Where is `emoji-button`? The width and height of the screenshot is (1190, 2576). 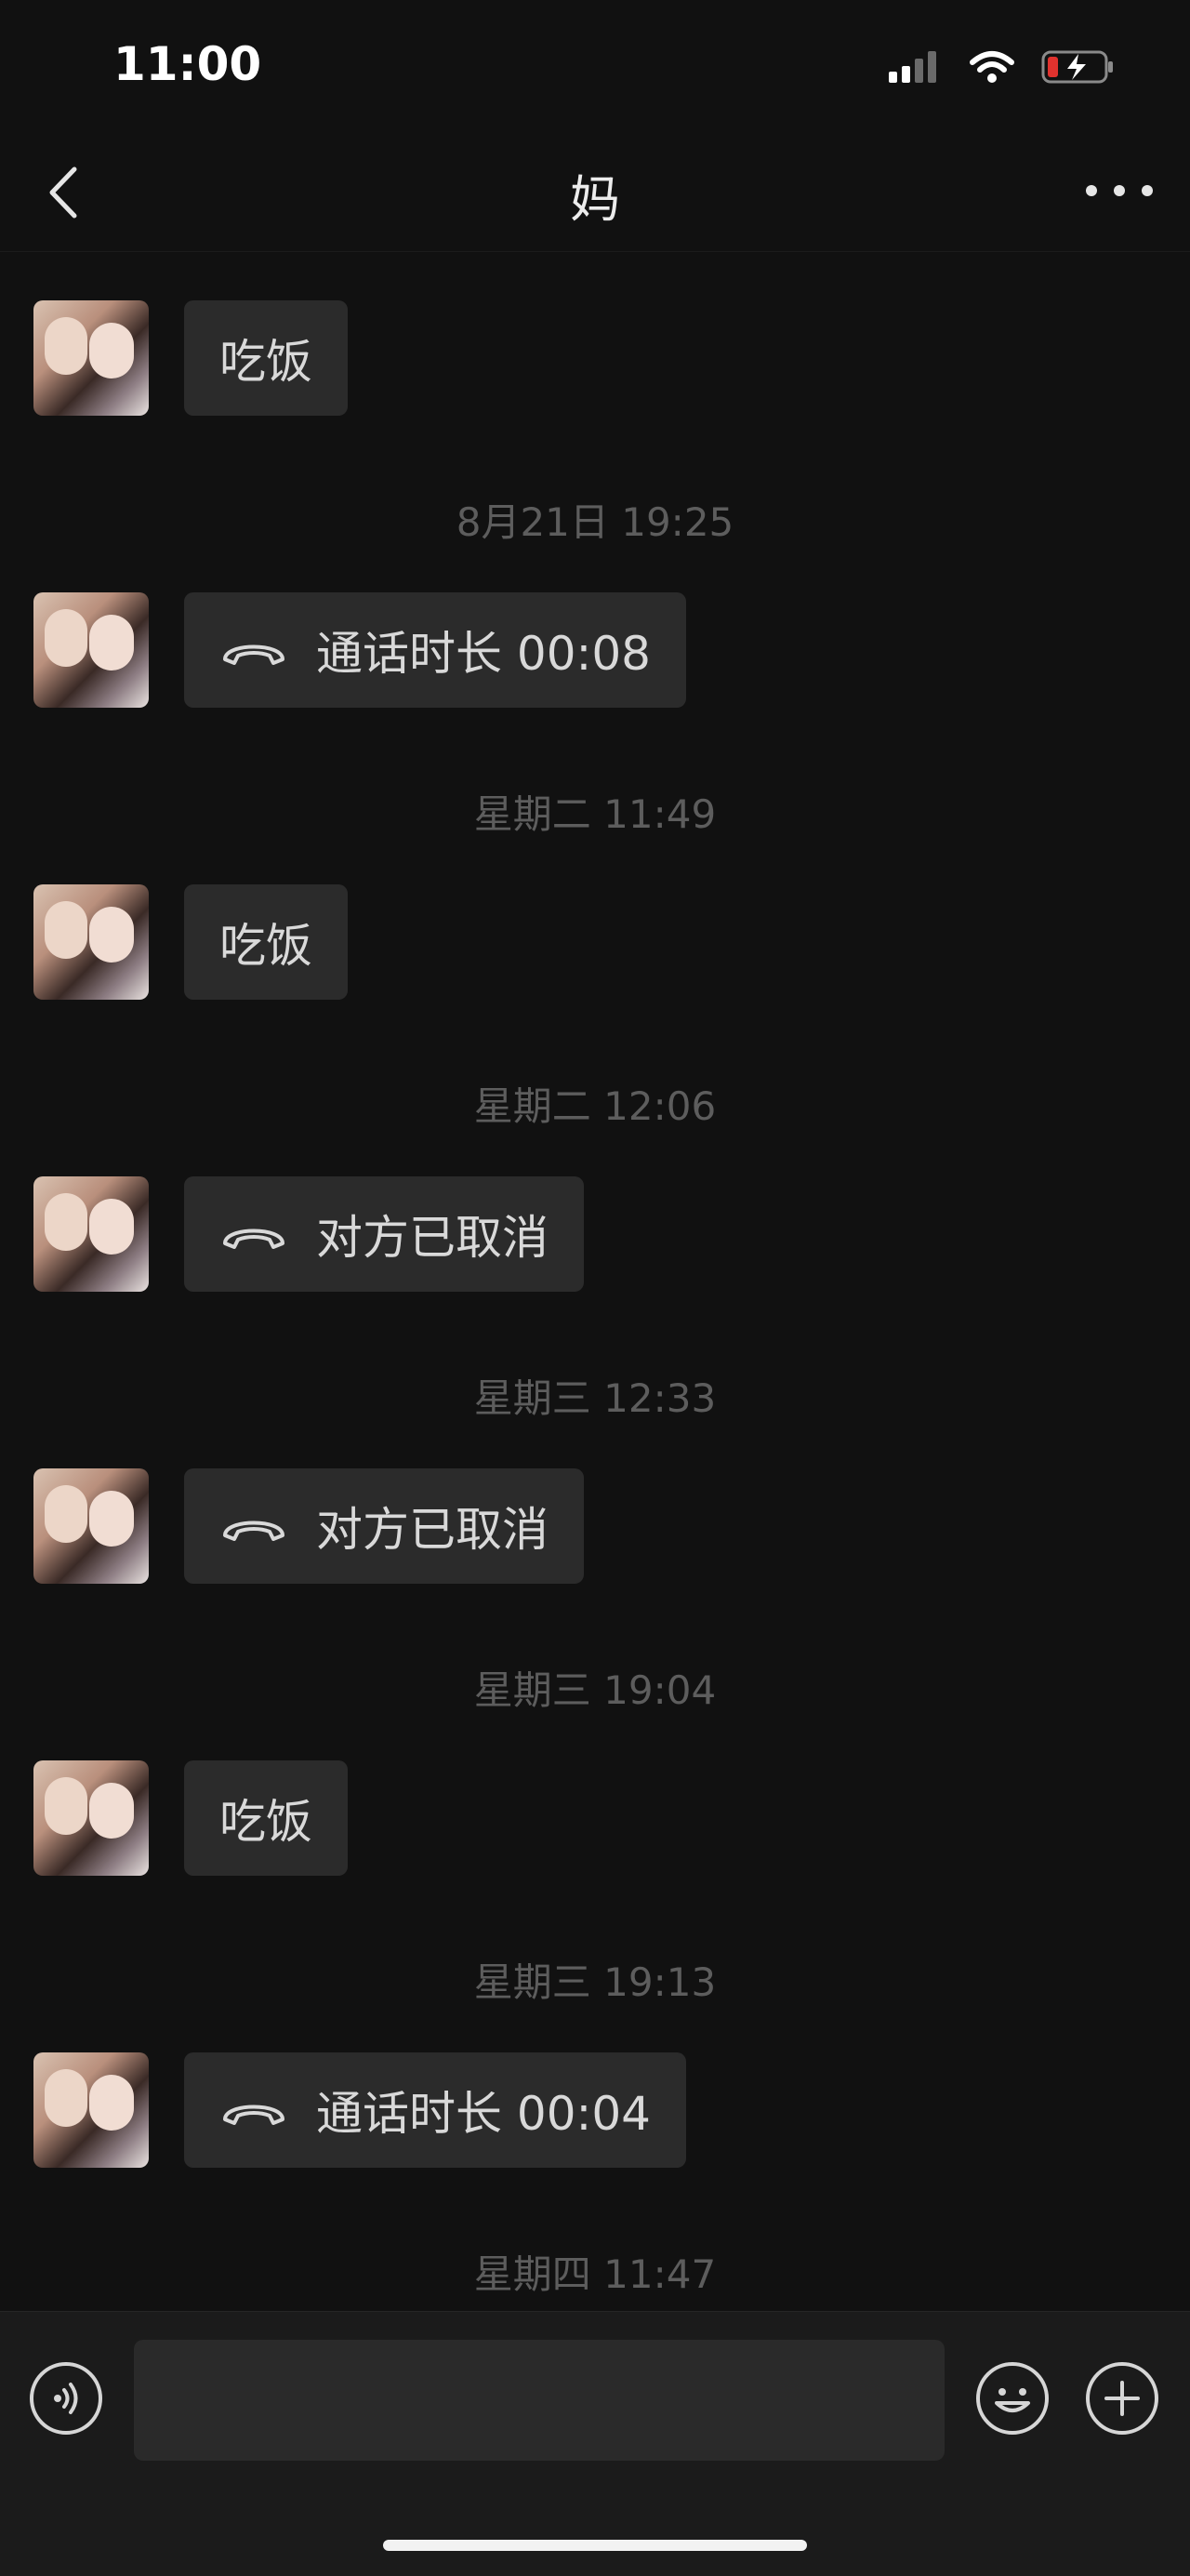
emoji-button is located at coordinates (1012, 2398).